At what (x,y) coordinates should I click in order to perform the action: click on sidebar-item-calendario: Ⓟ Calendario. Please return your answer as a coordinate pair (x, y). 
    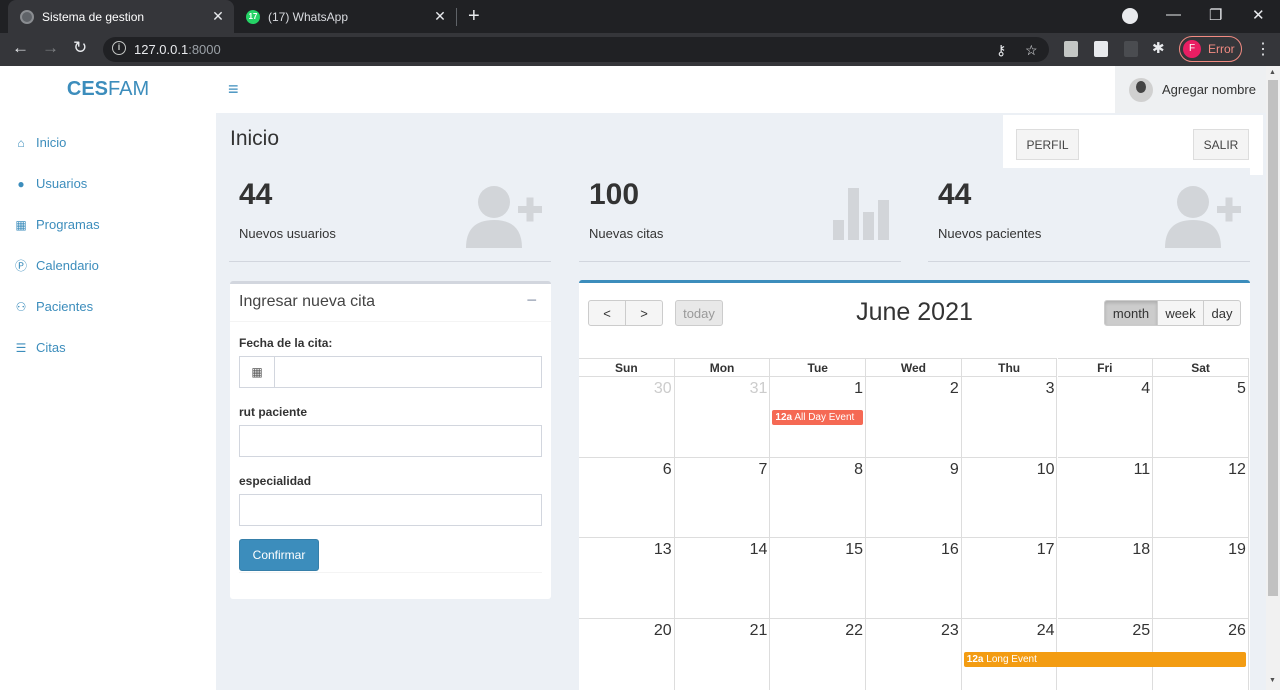
    Looking at the image, I should click on (108, 265).